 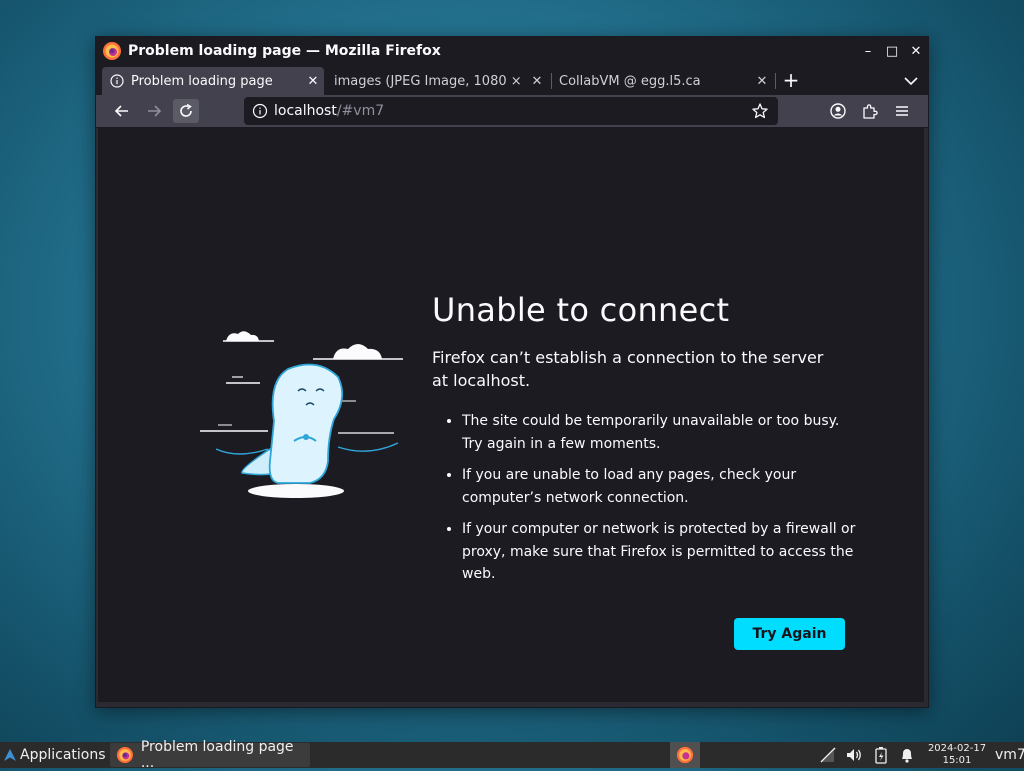 What do you see at coordinates (791, 81) in the screenshot?
I see `new-tab-button: +` at bounding box center [791, 81].